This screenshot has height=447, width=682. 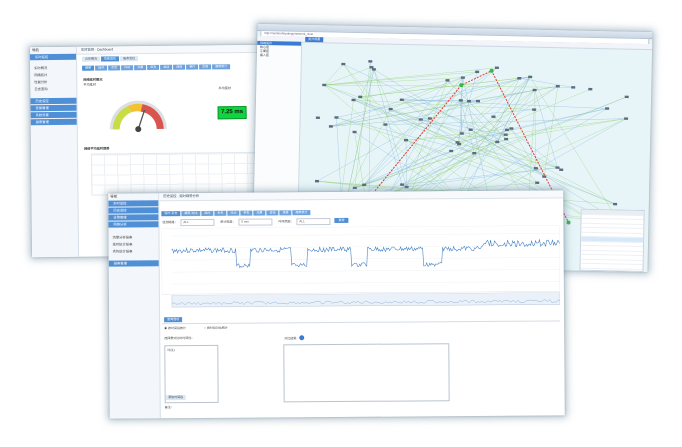 I want to click on tab: 带宽, so click(x=246, y=213).